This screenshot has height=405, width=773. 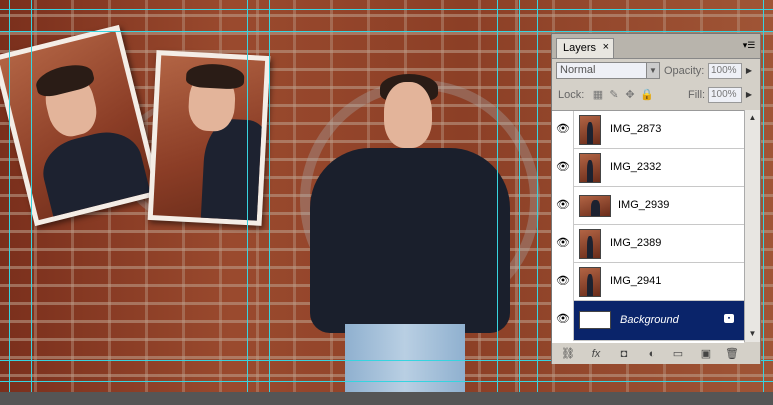 What do you see at coordinates (749, 71) in the screenshot?
I see `opacity-slider-arrow-icon: ▶` at bounding box center [749, 71].